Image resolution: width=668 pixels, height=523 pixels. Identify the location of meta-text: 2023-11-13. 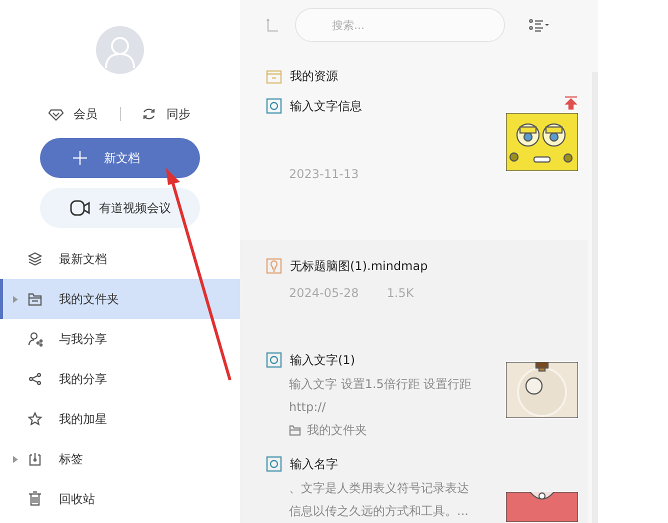
(324, 174).